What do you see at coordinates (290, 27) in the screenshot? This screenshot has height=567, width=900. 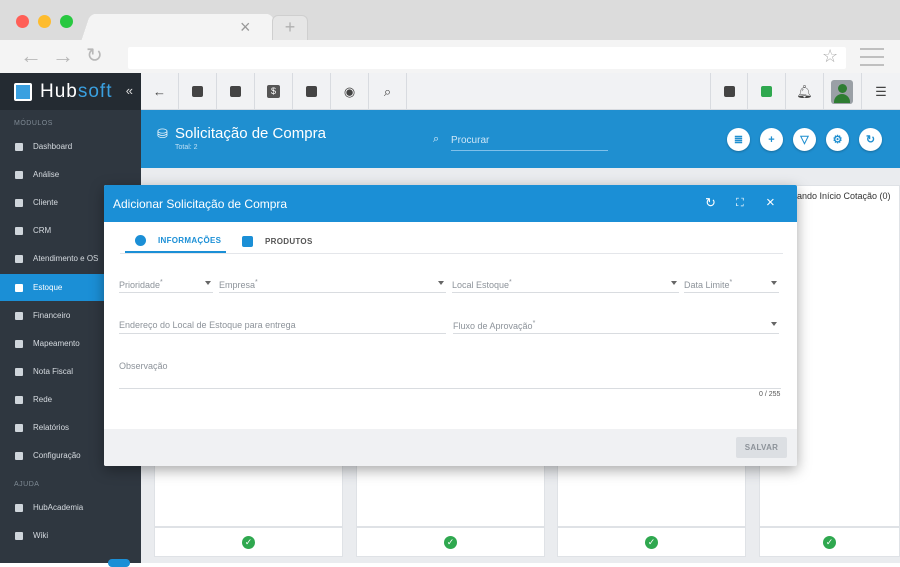 I see `new-tab-icon: +` at bounding box center [290, 27].